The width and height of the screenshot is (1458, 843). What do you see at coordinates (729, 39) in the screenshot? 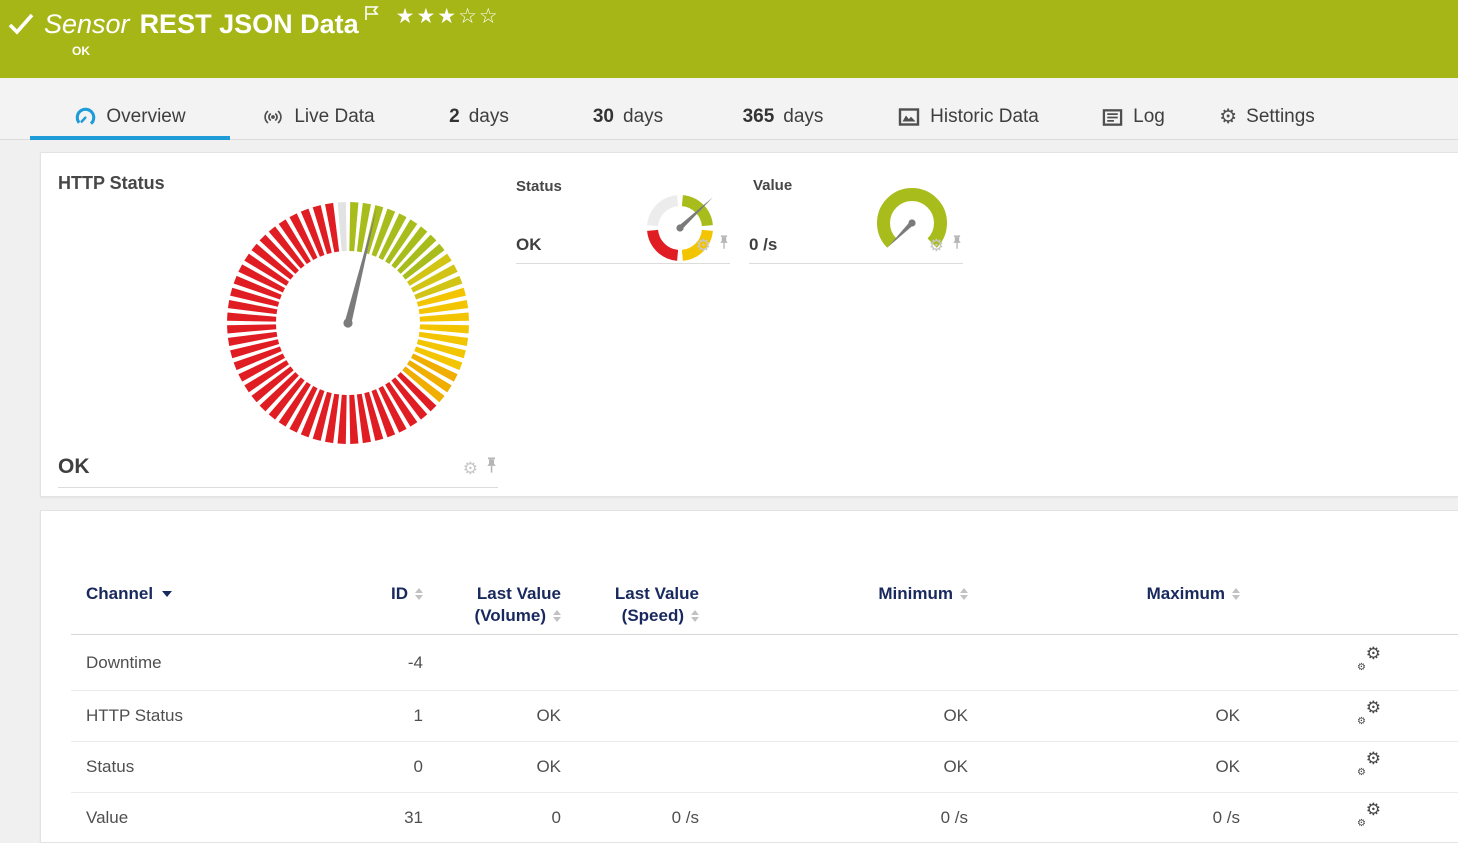
I see `sensor-header: Sensor REST JSON Data ★★★☆☆ OK` at bounding box center [729, 39].